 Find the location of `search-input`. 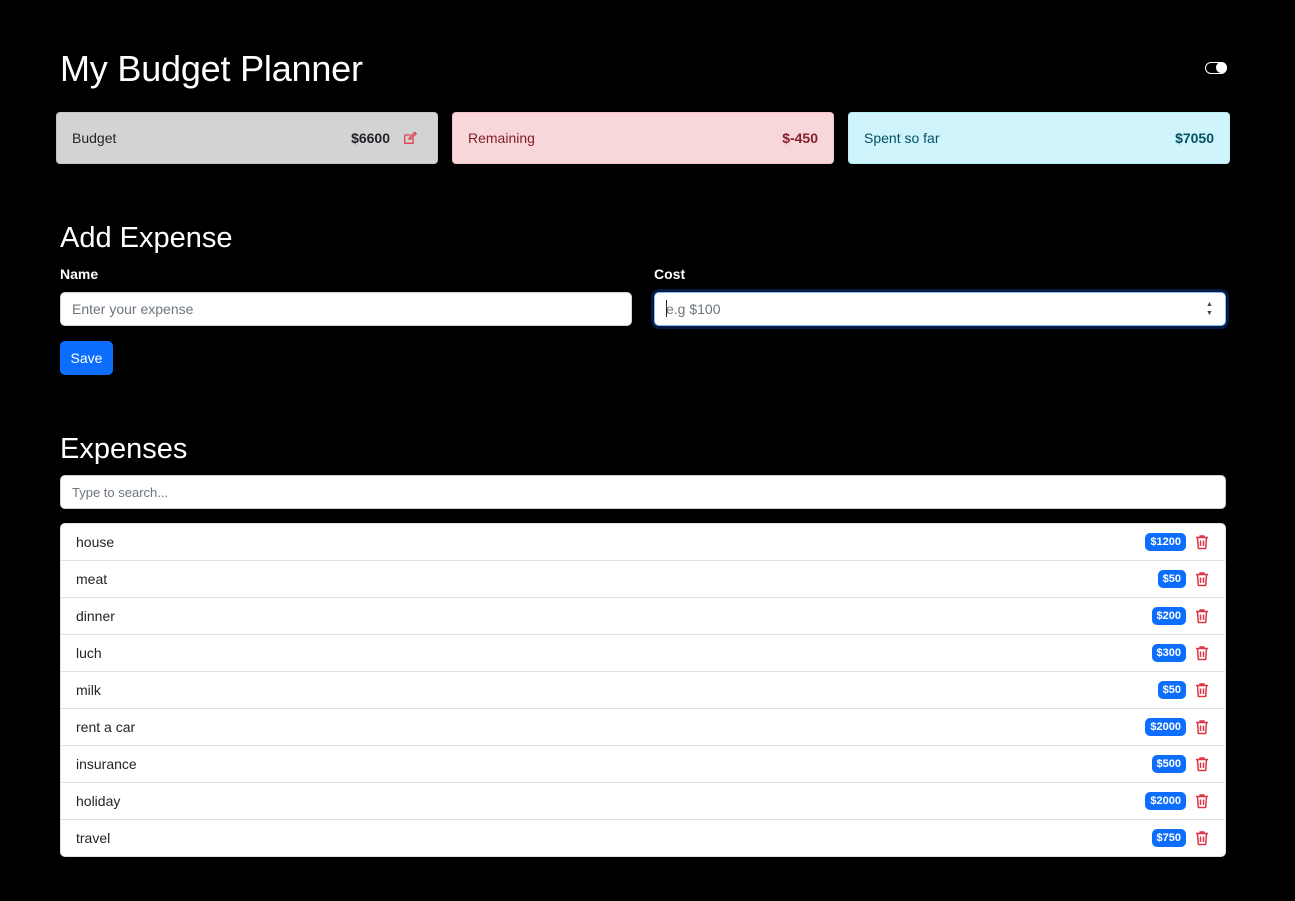

search-input is located at coordinates (643, 492).